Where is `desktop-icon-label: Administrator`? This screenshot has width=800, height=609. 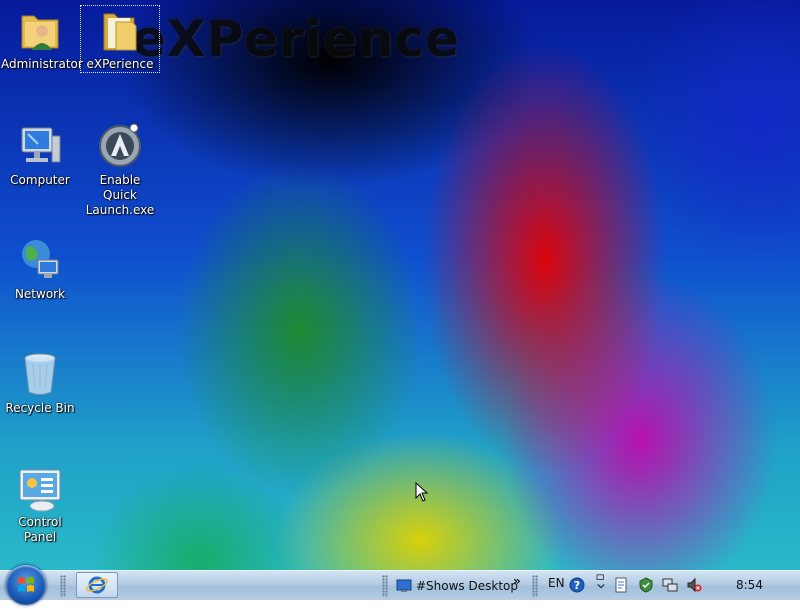
desktop-icon-label: Administrator is located at coordinates (42, 64).